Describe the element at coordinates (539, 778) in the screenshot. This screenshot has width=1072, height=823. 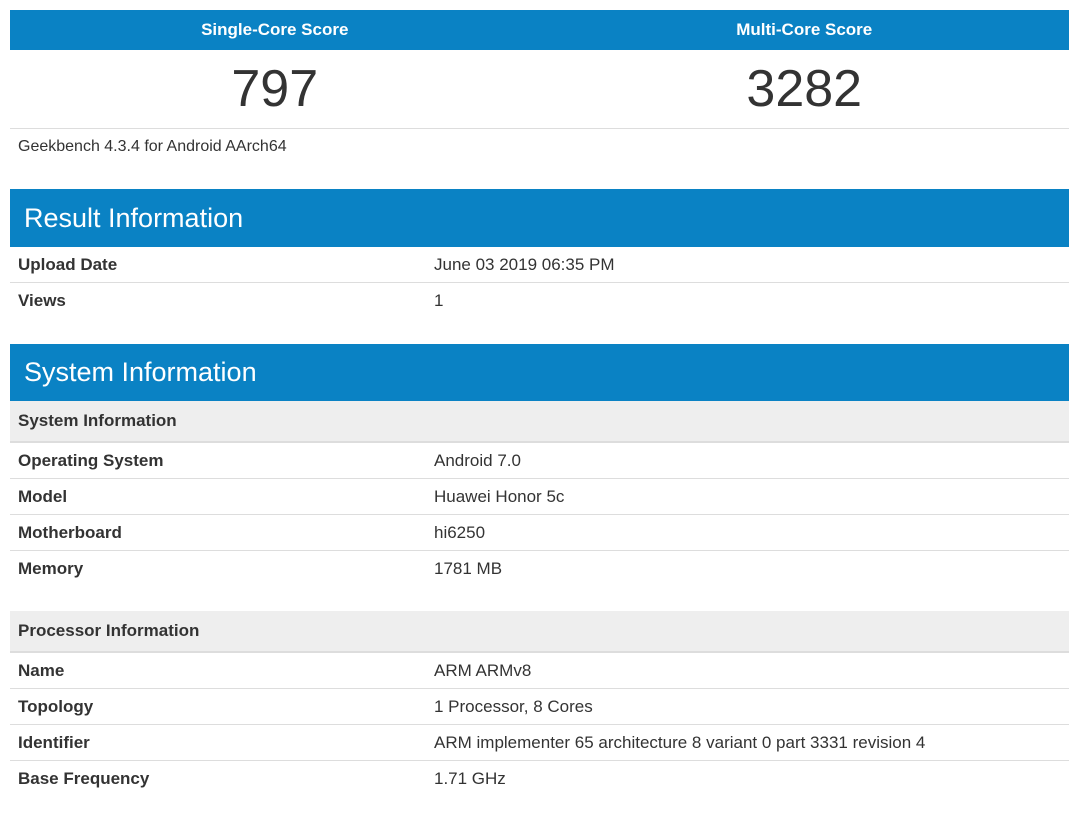
I see `table-row: Base Frequency 1.71 GHz` at that location.